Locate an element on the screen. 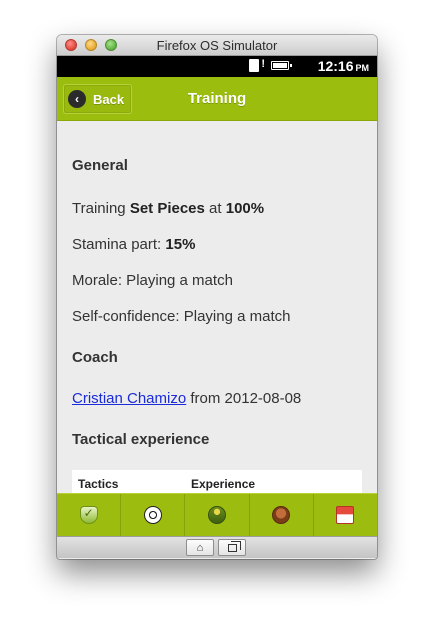  coach-since: from 2012-08-08 is located at coordinates (246, 398).